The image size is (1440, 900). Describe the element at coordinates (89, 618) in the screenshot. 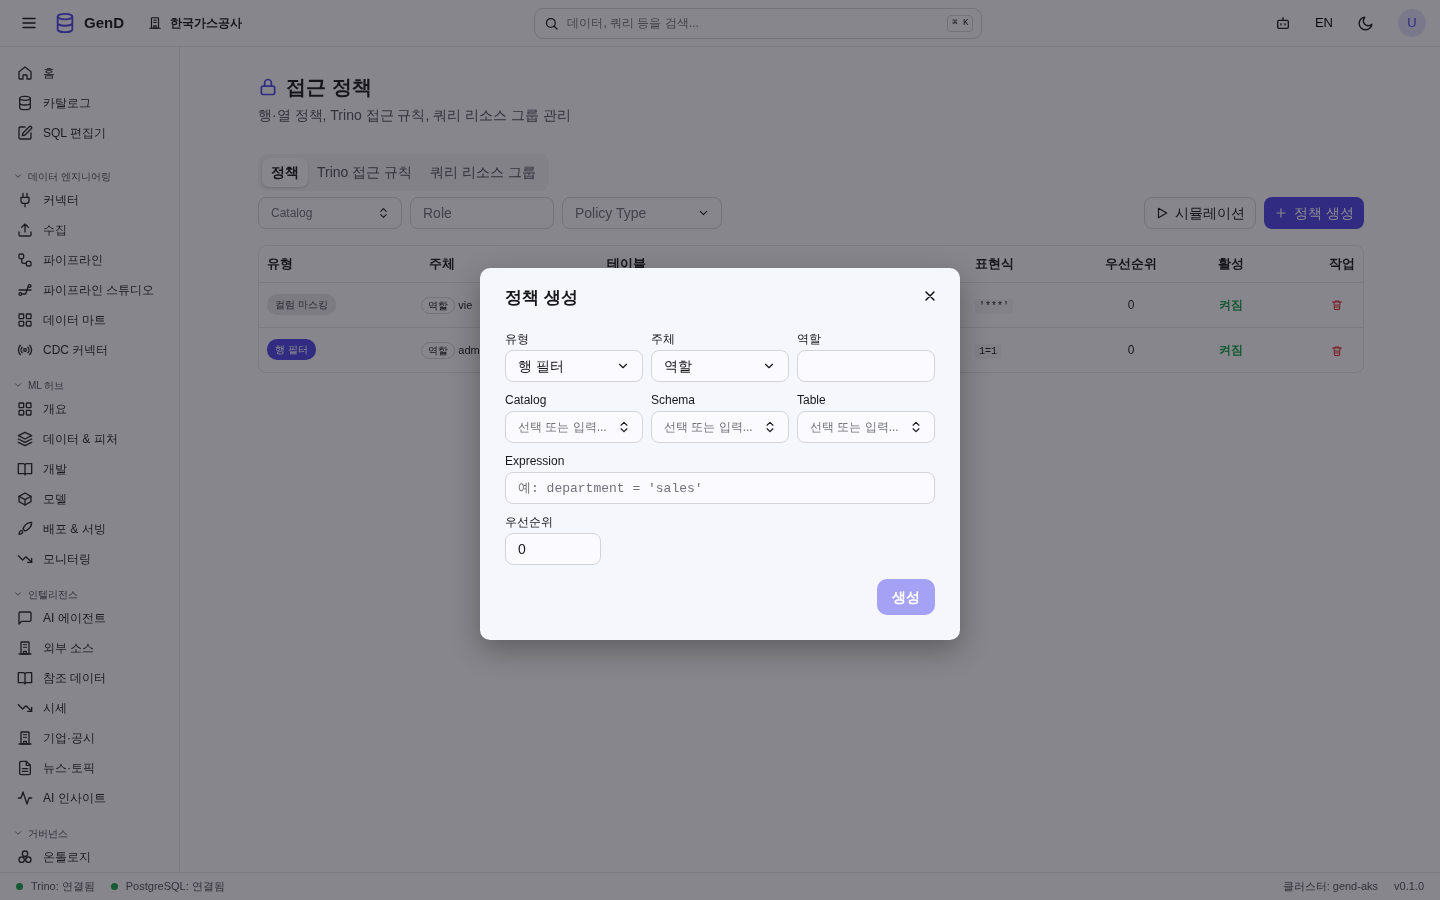

I see `sidebar-item: AI 에이전트` at that location.